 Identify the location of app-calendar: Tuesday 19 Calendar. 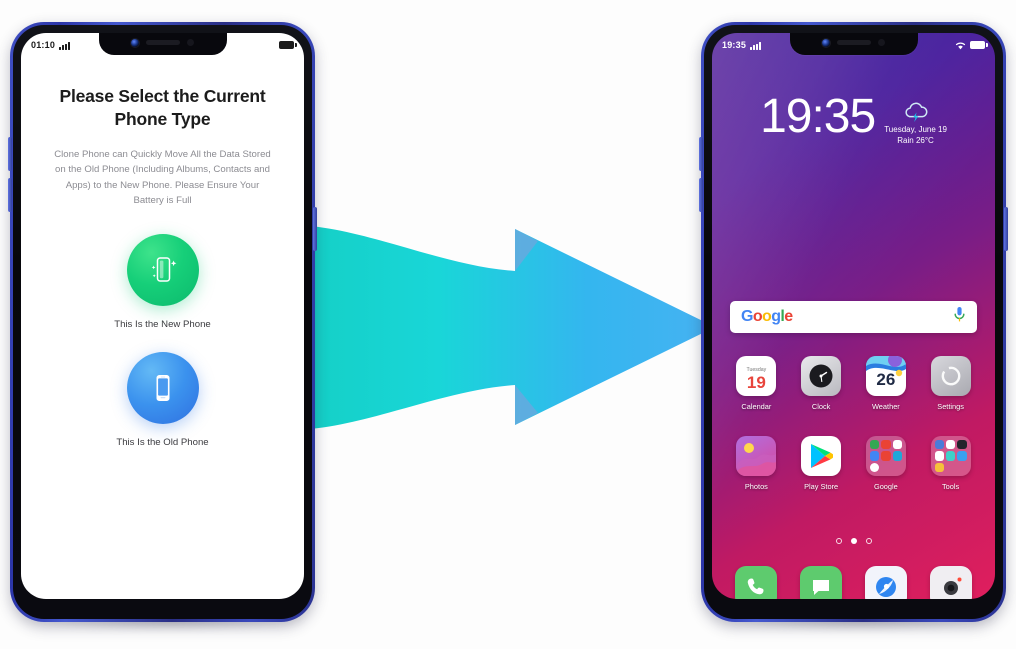
(756, 383).